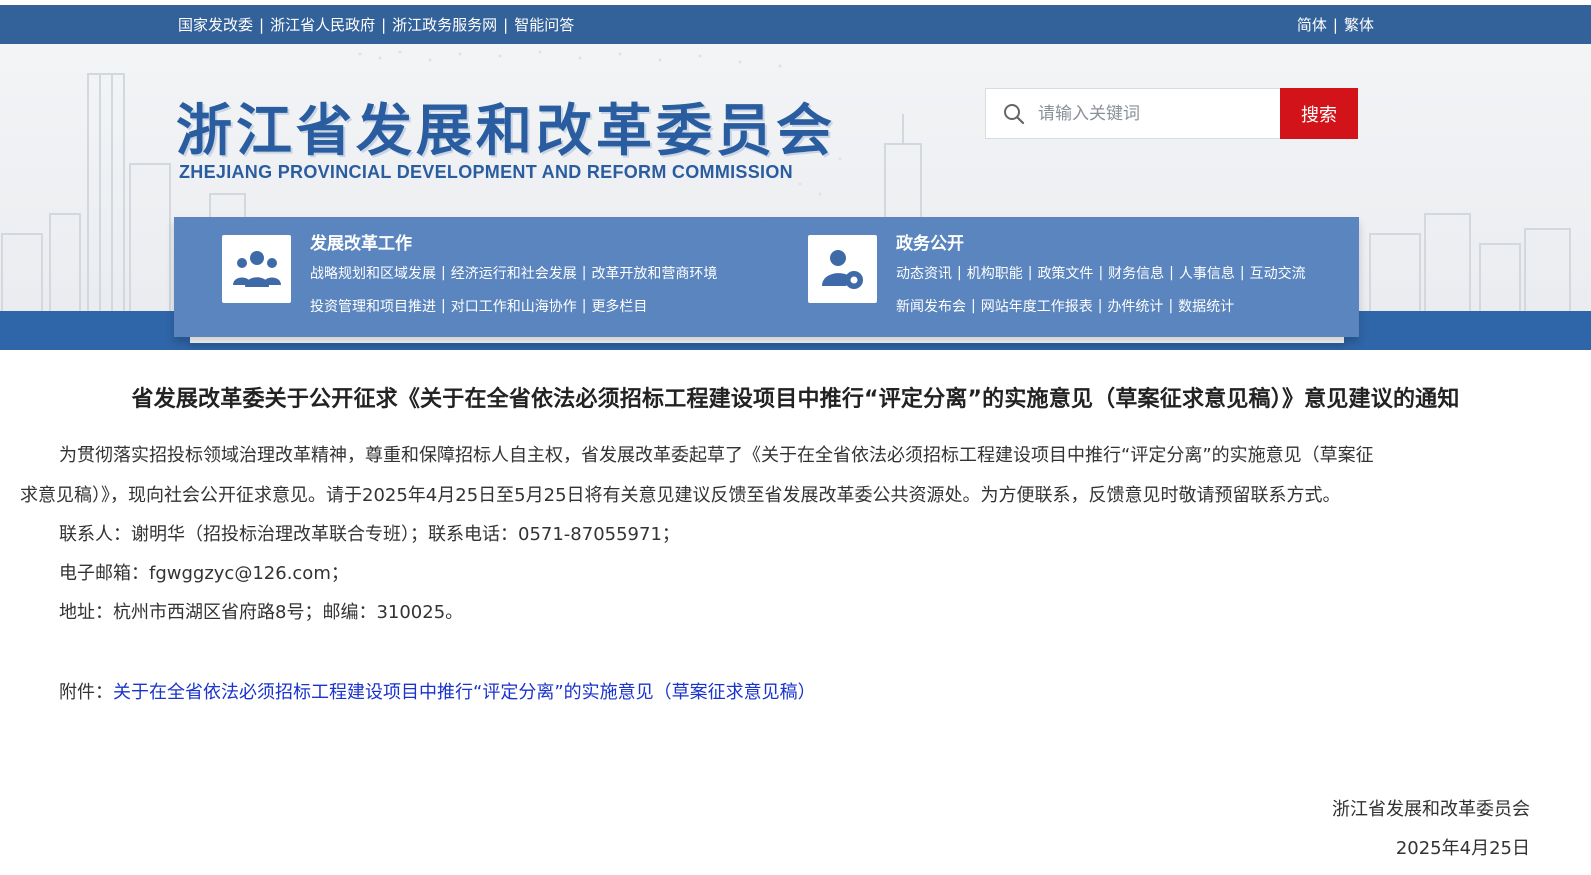  What do you see at coordinates (261, 612) in the screenshot?
I see `address-info: 地址：杭州市西湖区省府路8号；邮编：310025。` at bounding box center [261, 612].